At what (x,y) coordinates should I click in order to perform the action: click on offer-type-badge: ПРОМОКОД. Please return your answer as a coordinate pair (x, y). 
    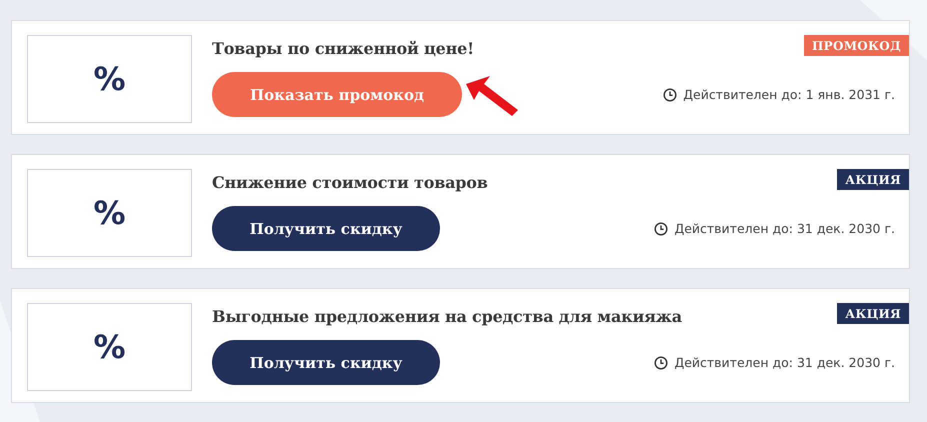
    Looking at the image, I should click on (856, 45).